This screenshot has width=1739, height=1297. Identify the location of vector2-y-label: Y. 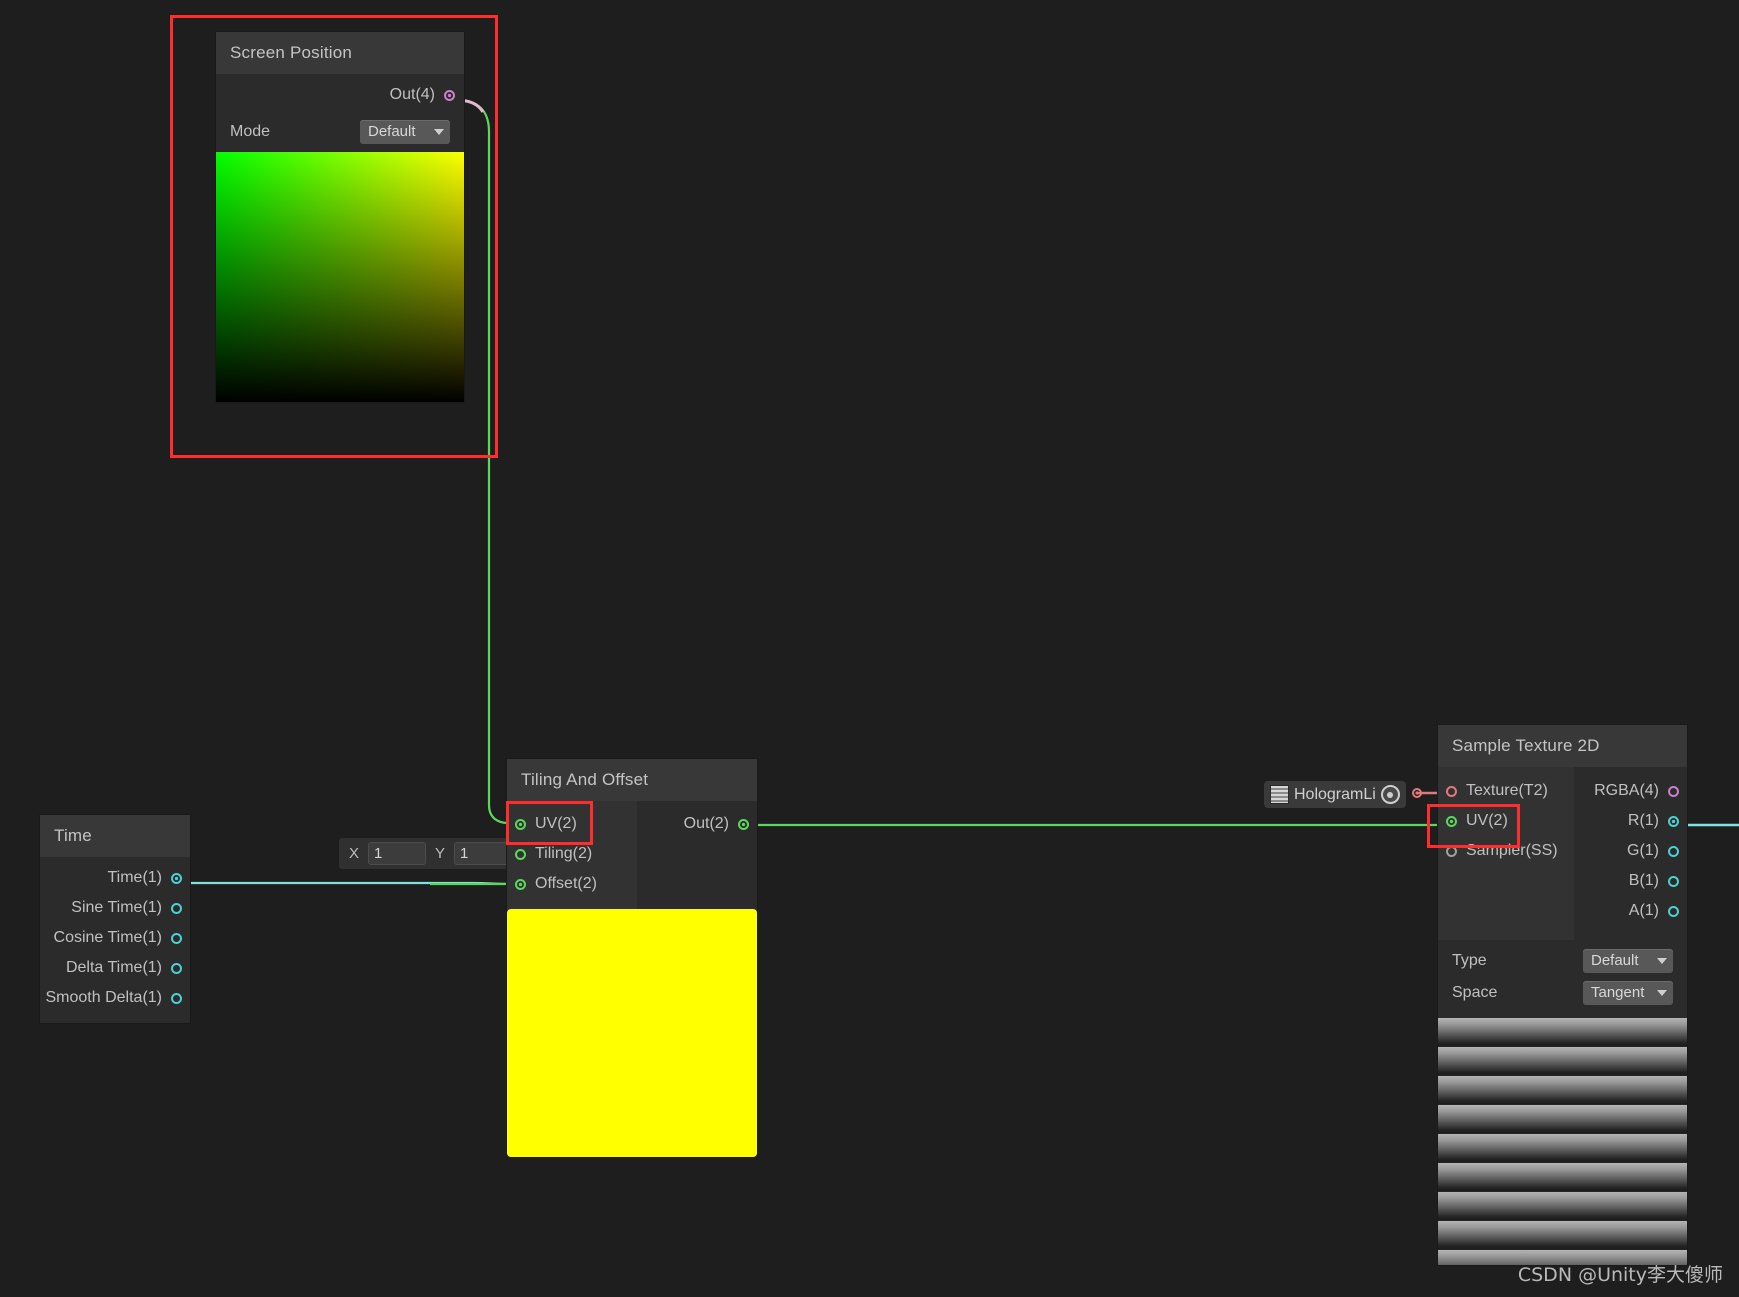
(440, 853).